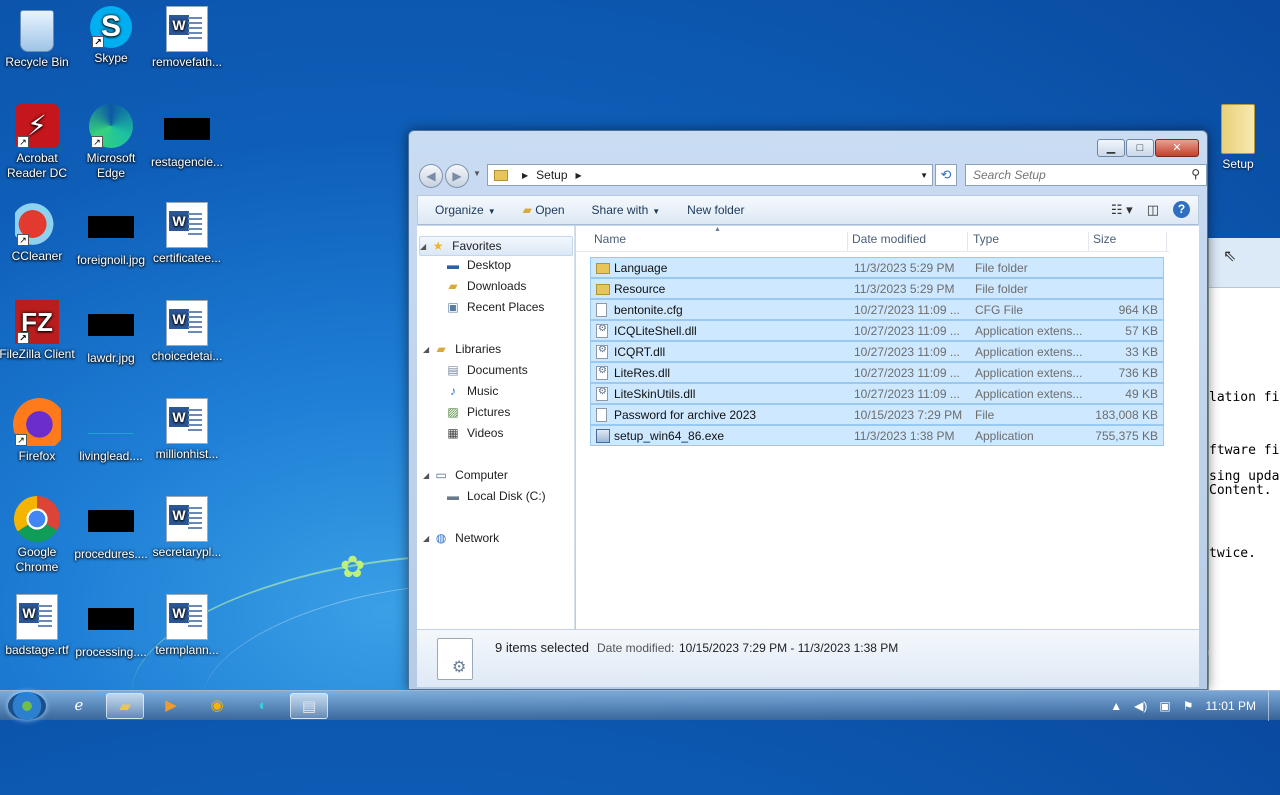 This screenshot has width=1280, height=795. What do you see at coordinates (1111, 148) in the screenshot?
I see `minimize-button: ▁` at bounding box center [1111, 148].